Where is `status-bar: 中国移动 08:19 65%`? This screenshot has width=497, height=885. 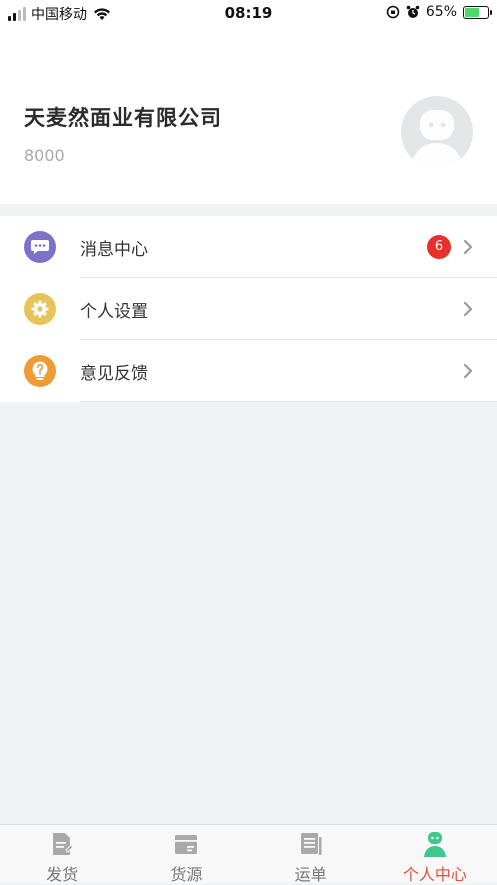 status-bar: 中国移动 08:19 65% is located at coordinates (248, 13).